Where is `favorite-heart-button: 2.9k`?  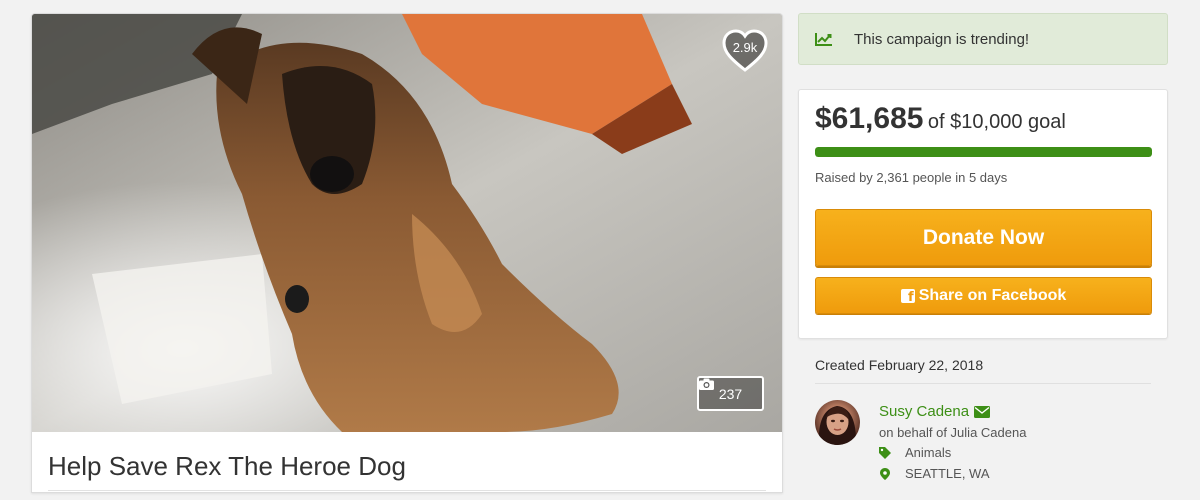 favorite-heart-button: 2.9k is located at coordinates (745, 51).